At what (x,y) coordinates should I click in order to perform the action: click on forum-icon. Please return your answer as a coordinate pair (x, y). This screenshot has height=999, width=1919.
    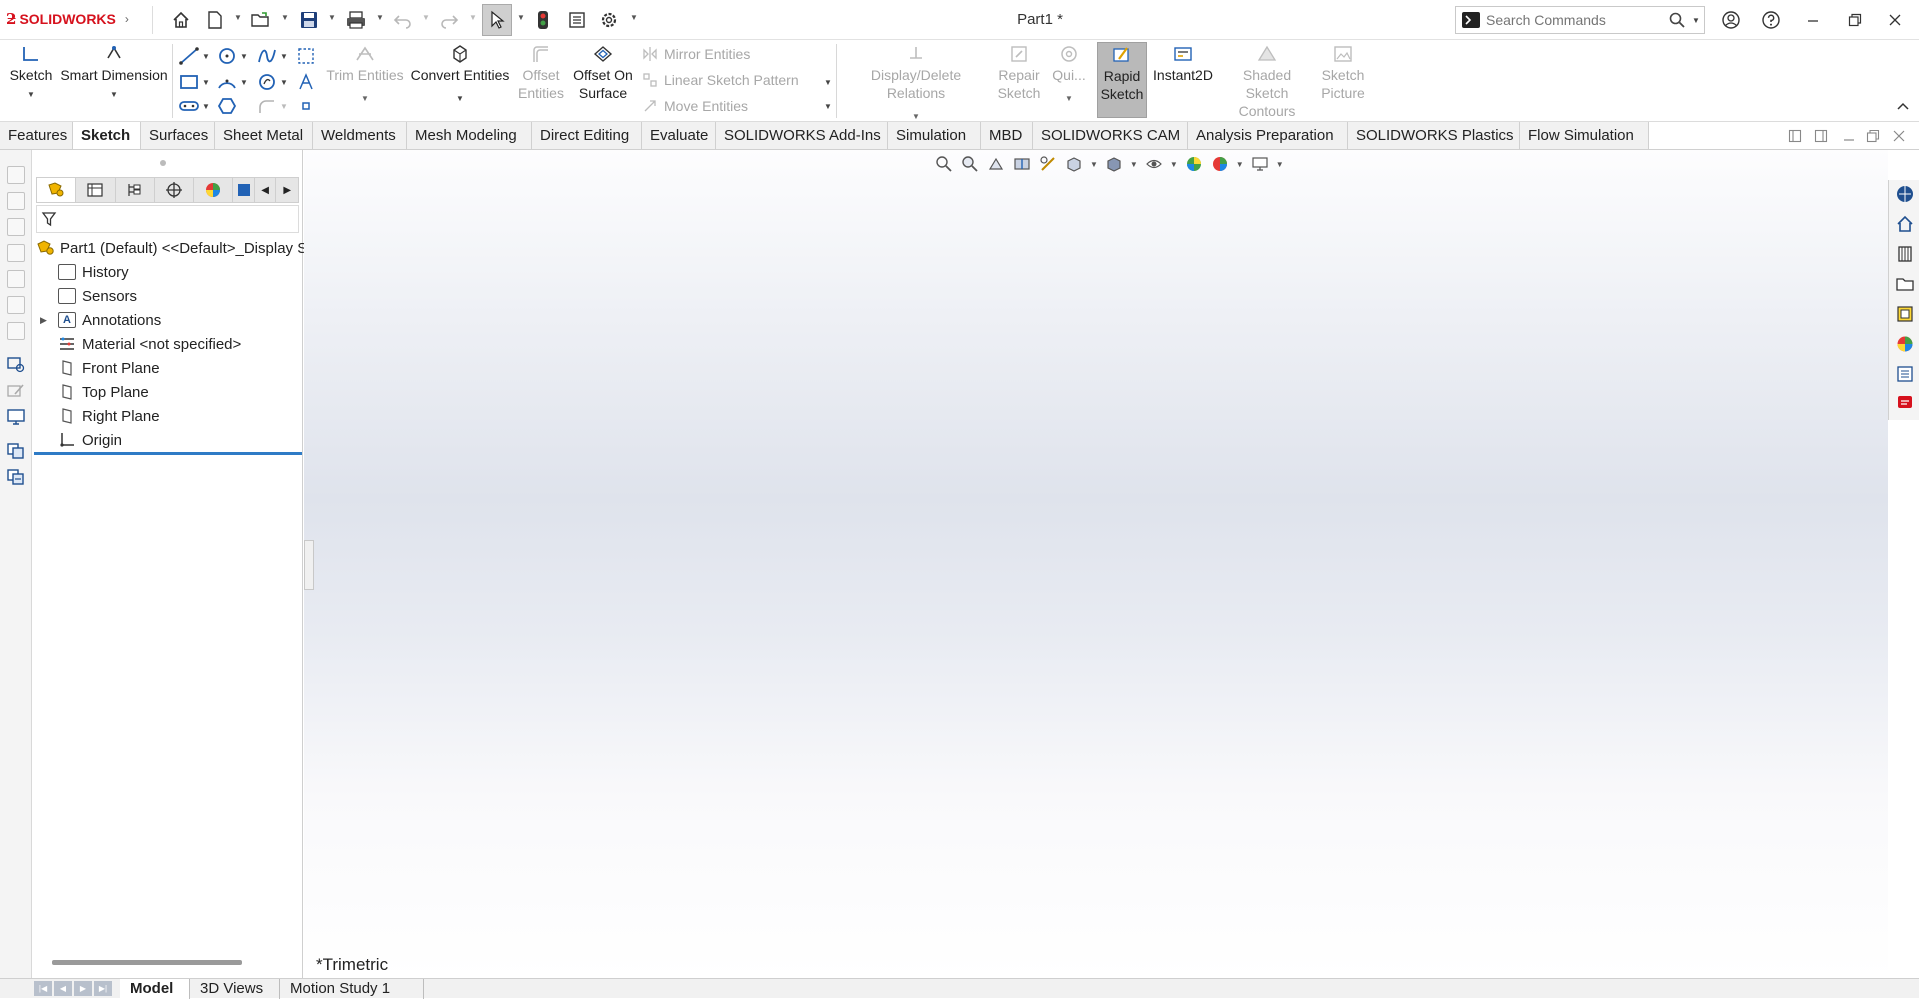
    Looking at the image, I should click on (1905, 402).